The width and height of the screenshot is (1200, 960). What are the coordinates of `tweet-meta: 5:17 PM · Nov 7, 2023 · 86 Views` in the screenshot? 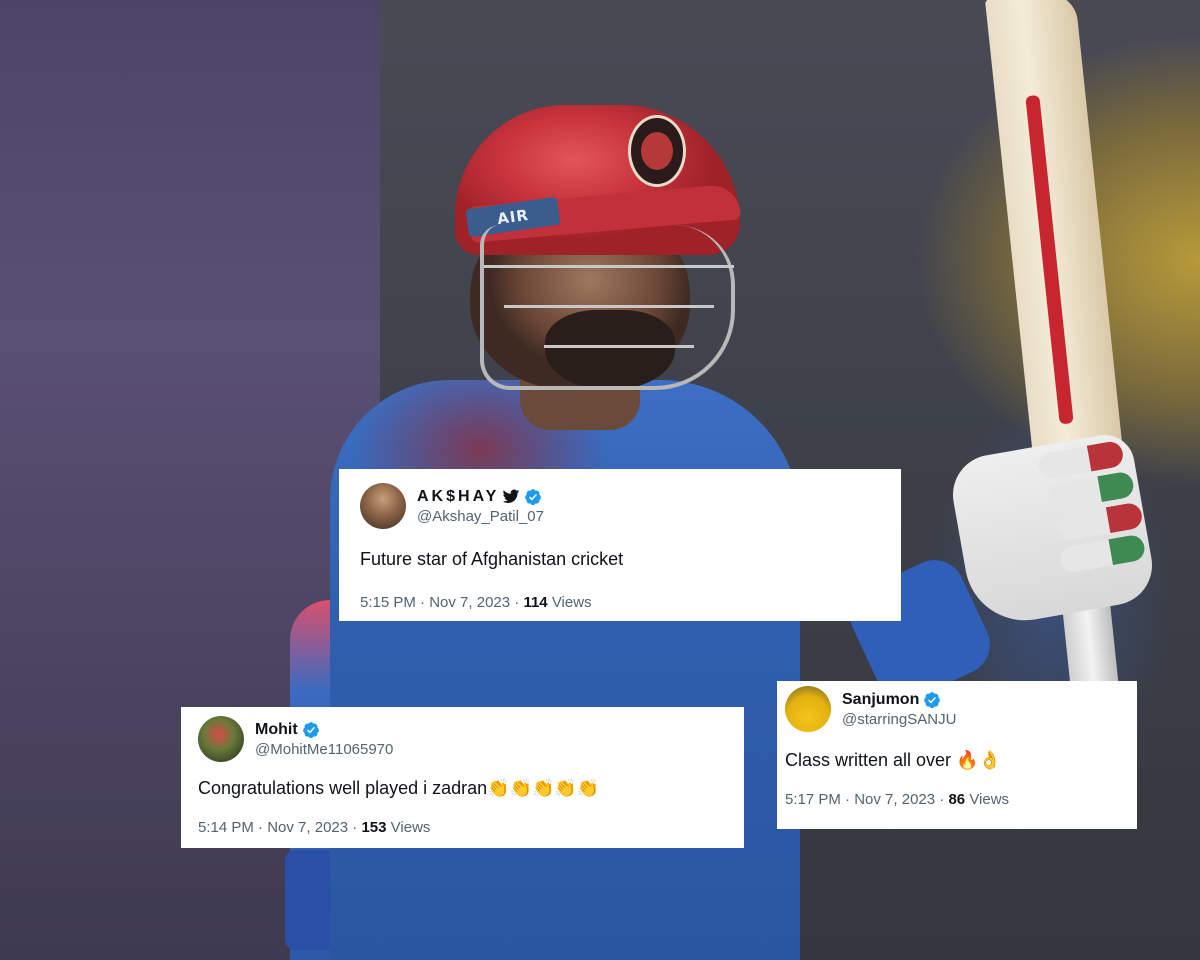 It's located at (957, 799).